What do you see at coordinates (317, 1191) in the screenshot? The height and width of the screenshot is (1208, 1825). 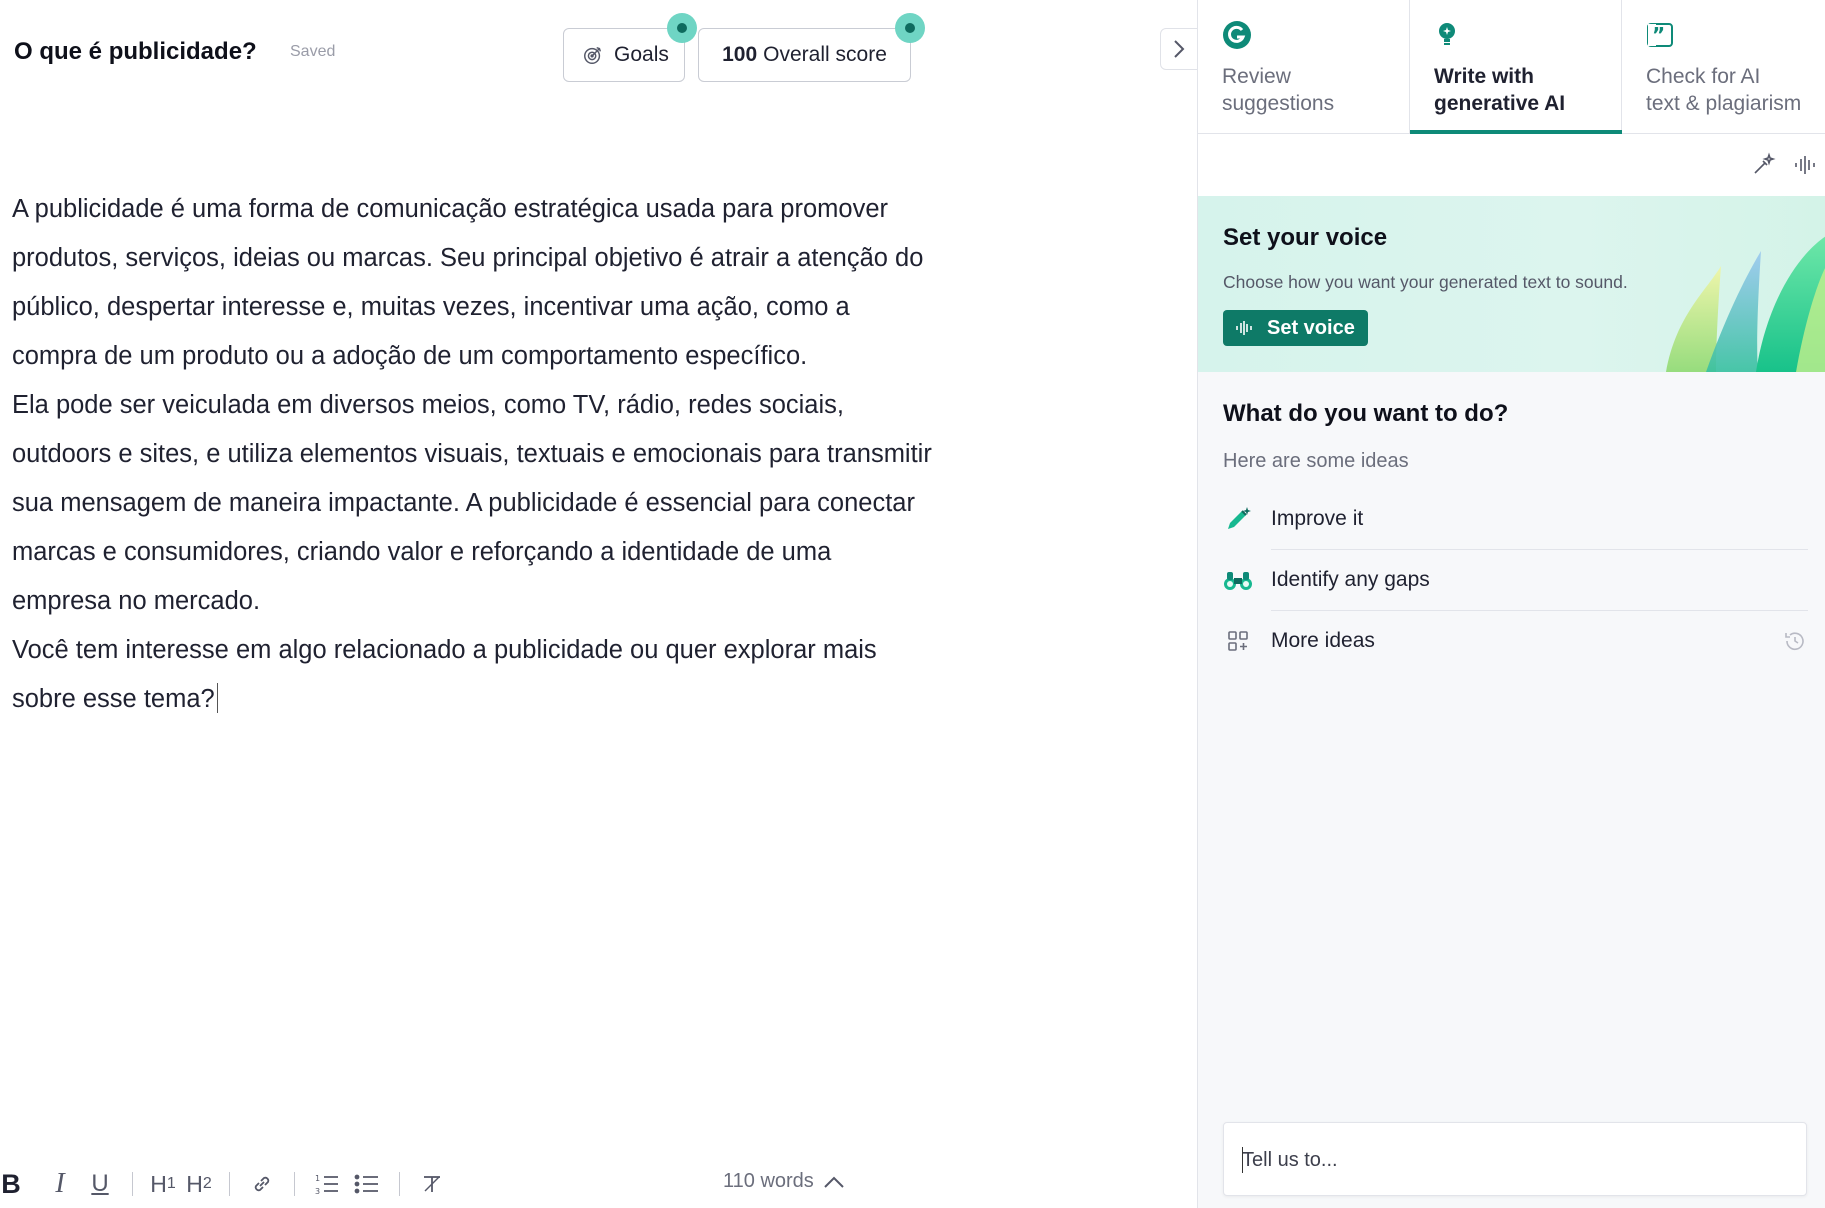 I see `svg-text: 3` at bounding box center [317, 1191].